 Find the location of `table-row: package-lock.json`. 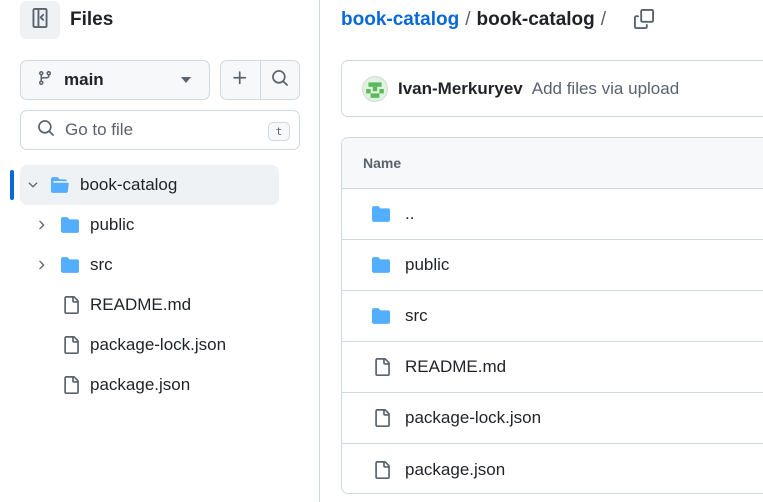

table-row: package-lock.json is located at coordinates (552, 418).